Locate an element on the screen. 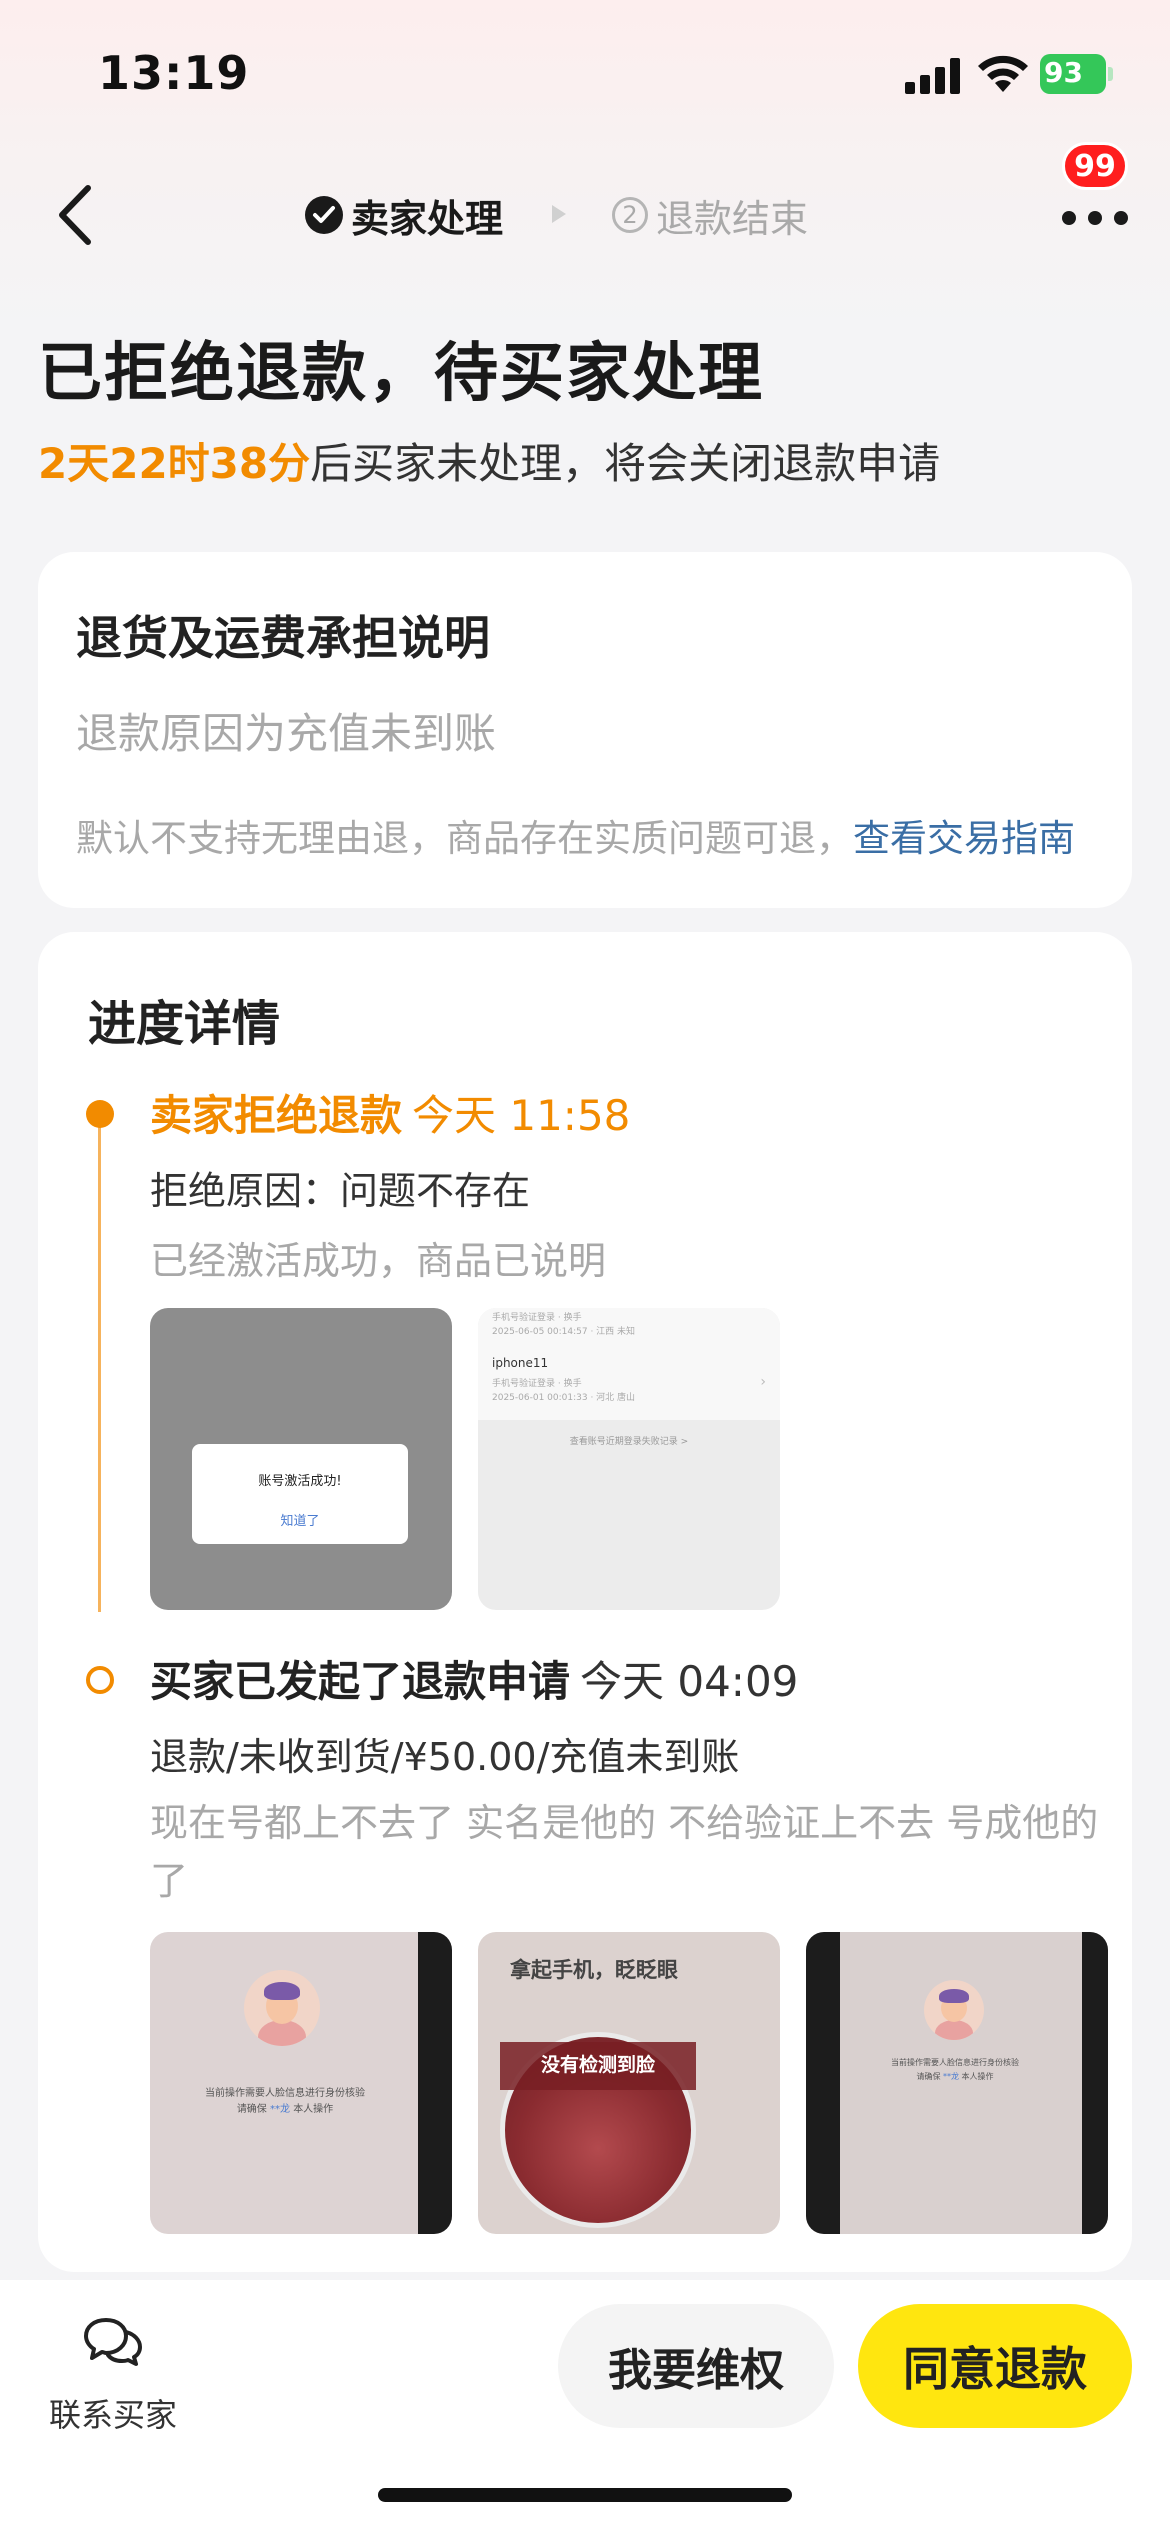 This screenshot has height=2532, width=1170. return-policy-note: 默认不支持无理由退，商品存在实质问题可退，查看交易指南 is located at coordinates (575, 835).